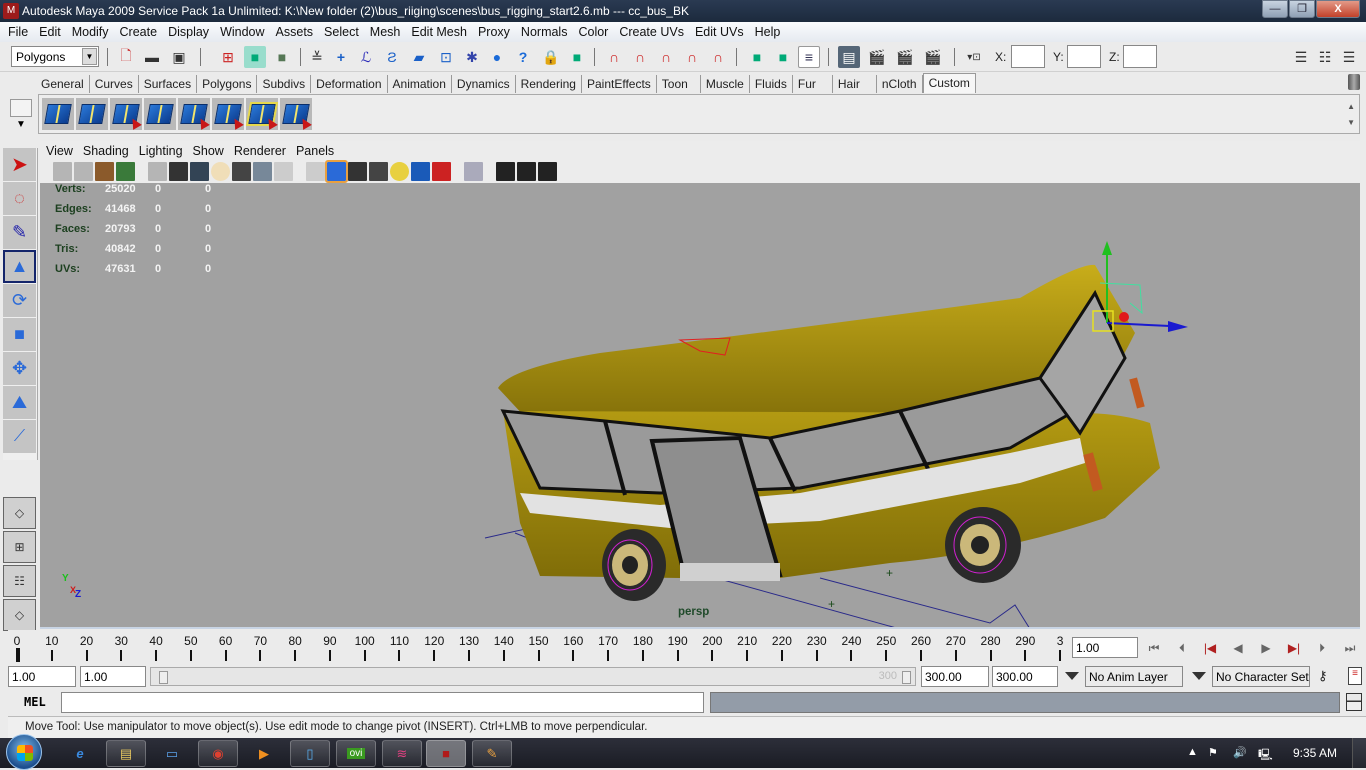 The height and width of the screenshot is (770, 1366). What do you see at coordinates (126, 114) in the screenshot?
I see `split-polygon-icon` at bounding box center [126, 114].